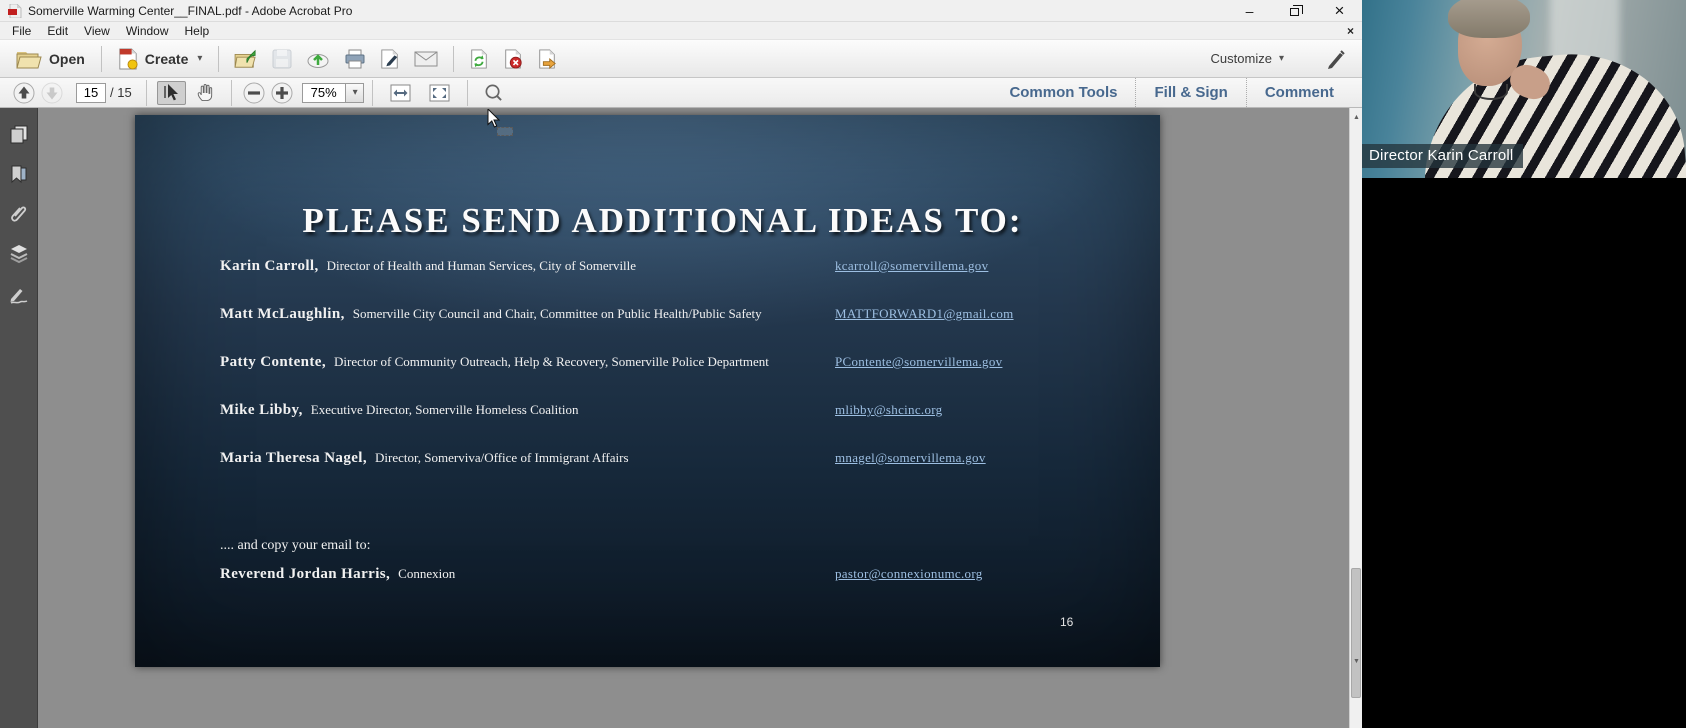 This screenshot has width=1686, height=728. What do you see at coordinates (323, 92) in the screenshot?
I see `zoom-level-input` at bounding box center [323, 92].